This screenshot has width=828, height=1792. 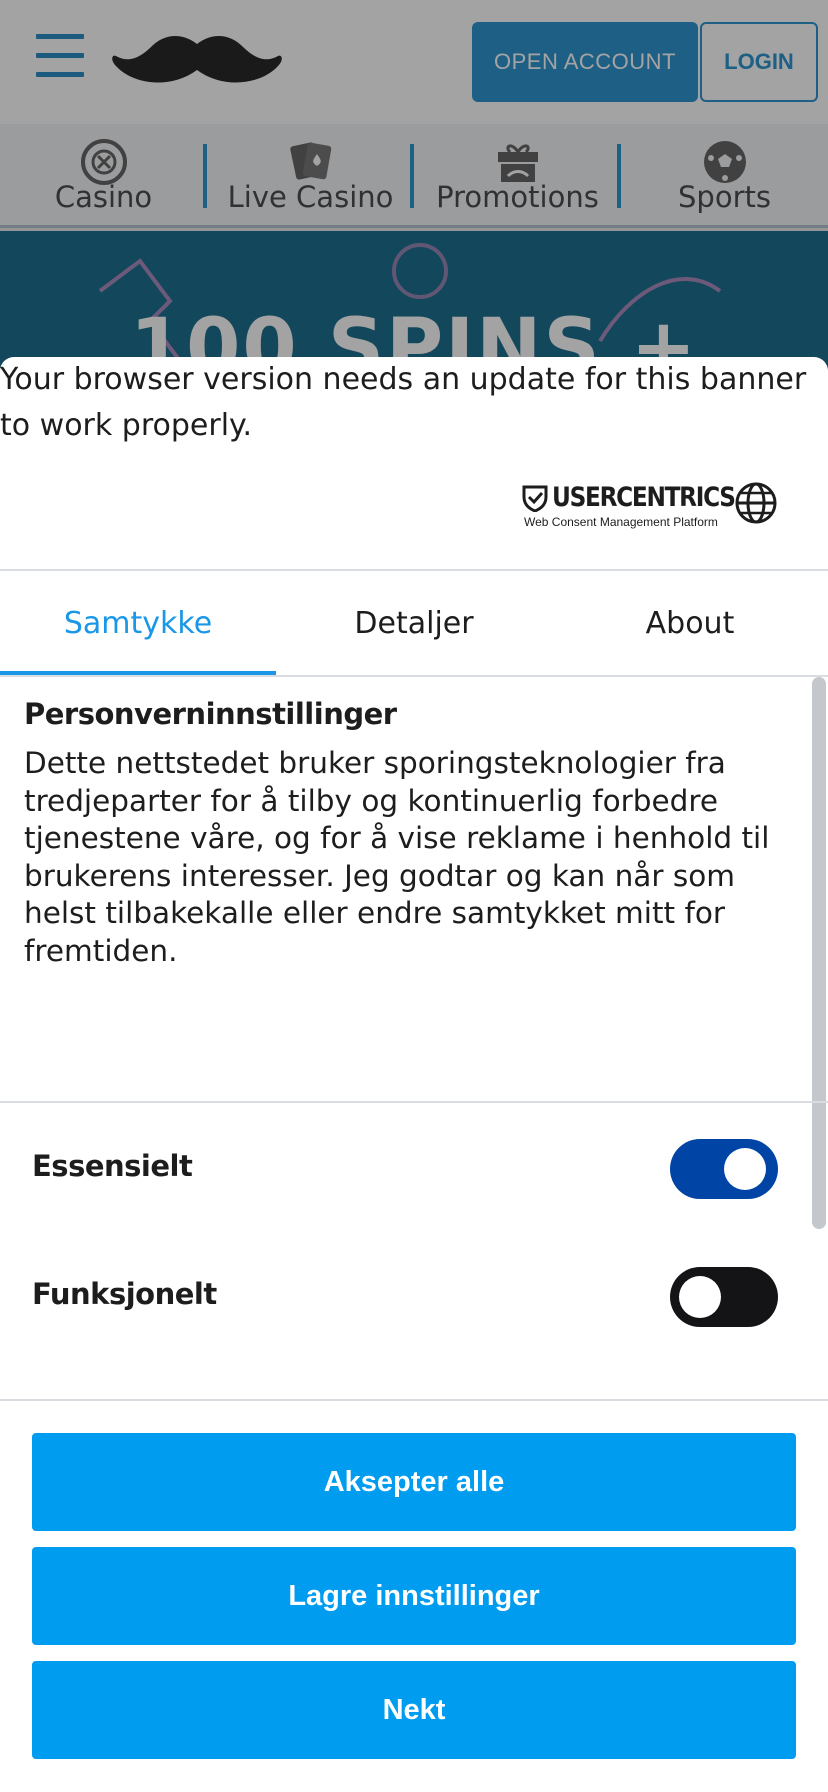 What do you see at coordinates (724, 1297) in the screenshot?
I see `funksjonelt-toggle` at bounding box center [724, 1297].